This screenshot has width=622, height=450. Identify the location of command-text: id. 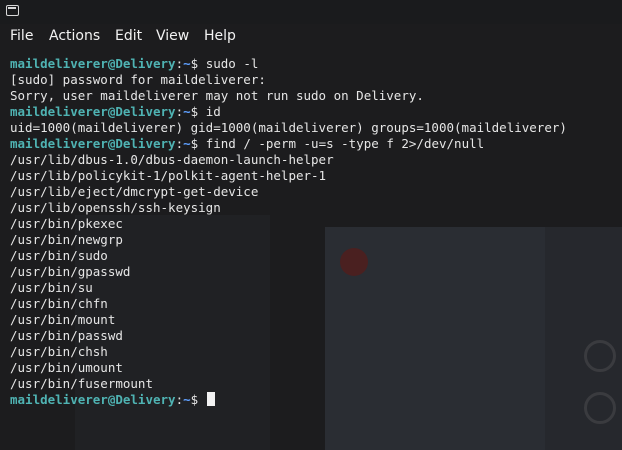
(209, 111).